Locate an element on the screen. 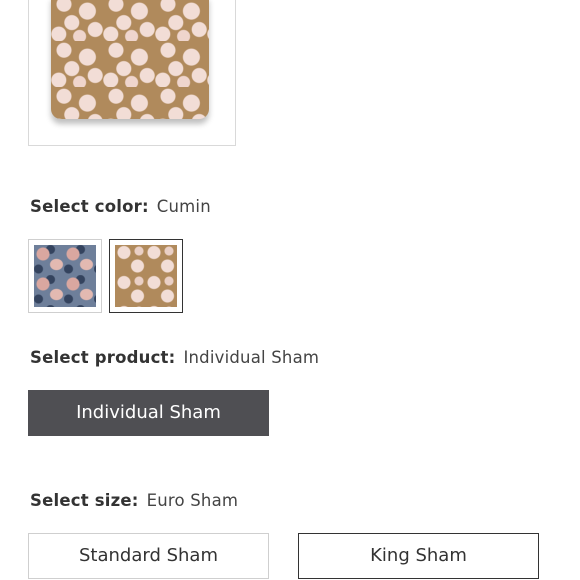 This screenshot has height=580, width=580. color-swatch-blue is located at coordinates (65, 276).